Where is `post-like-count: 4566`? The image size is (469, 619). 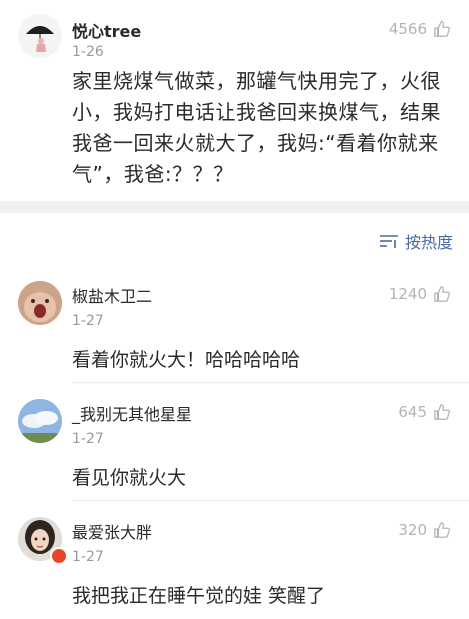 post-like-count: 4566 is located at coordinates (407, 29).